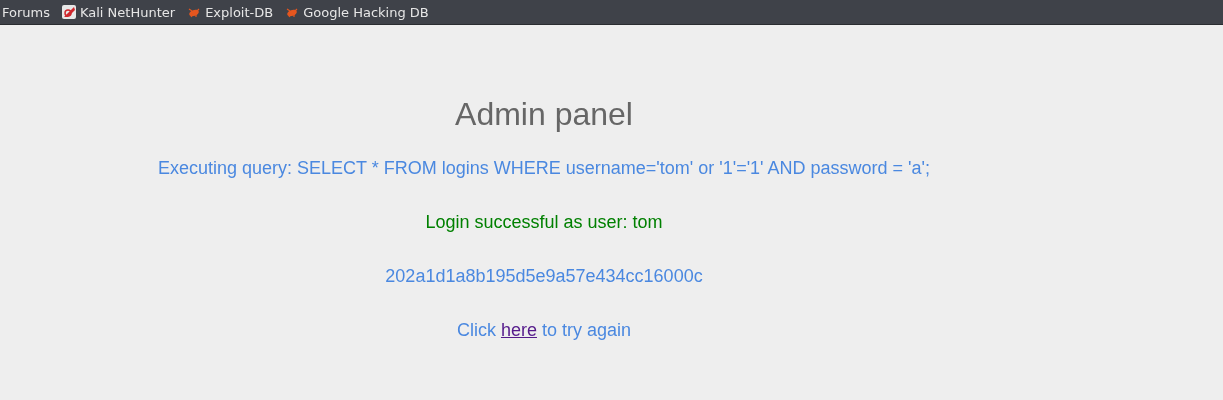 This screenshot has width=1223, height=400. What do you see at coordinates (544, 330) in the screenshot?
I see `retry-text: Click here to try again` at bounding box center [544, 330].